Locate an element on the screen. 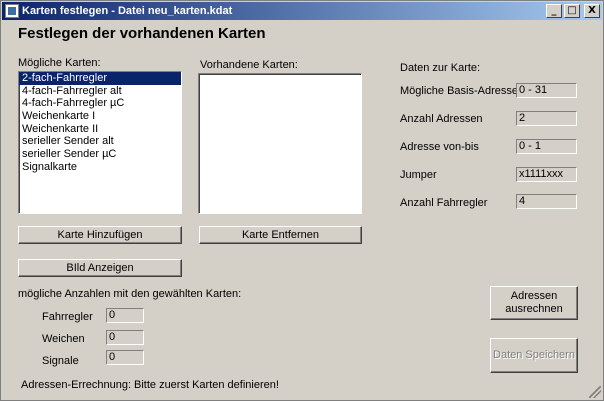 Image resolution: width=604 pixels, height=401 pixels. window-title: Karten festlegen - Datei neu_karten.kdat is located at coordinates (127, 11).